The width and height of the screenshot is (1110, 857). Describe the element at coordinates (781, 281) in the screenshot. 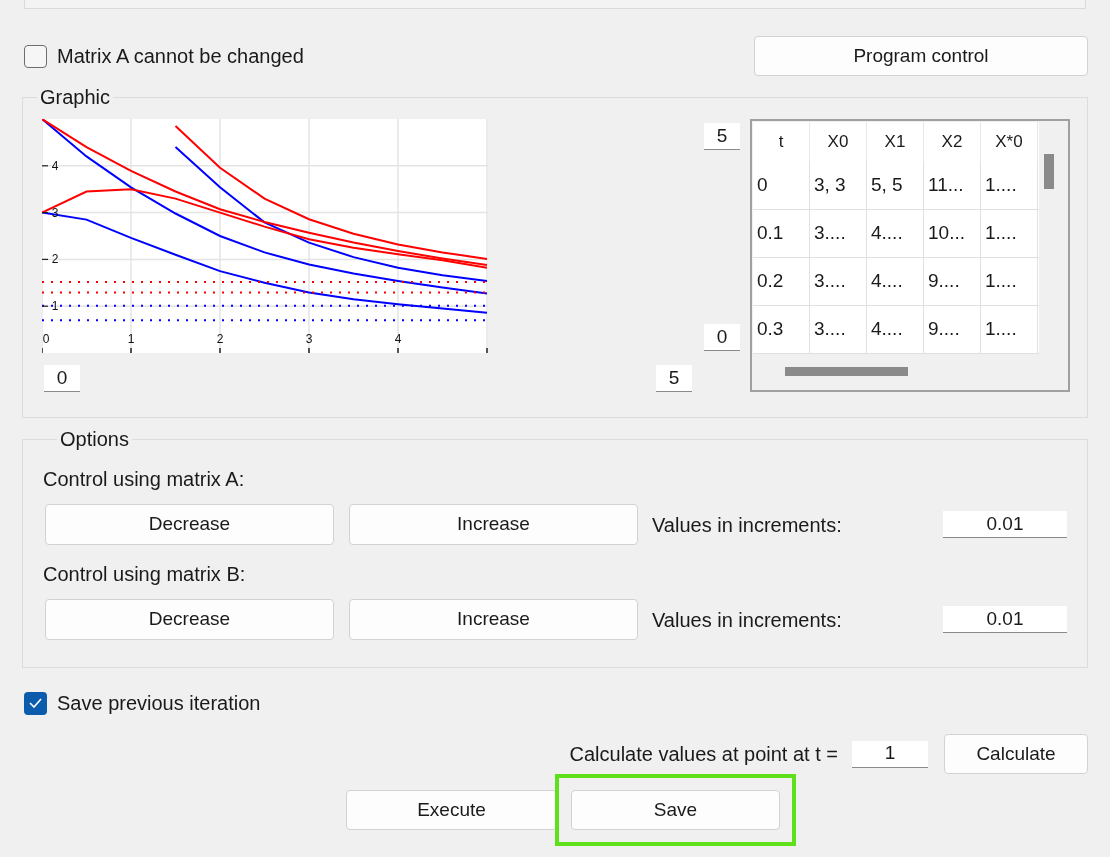

I see `table-cell: 0.2` at that location.